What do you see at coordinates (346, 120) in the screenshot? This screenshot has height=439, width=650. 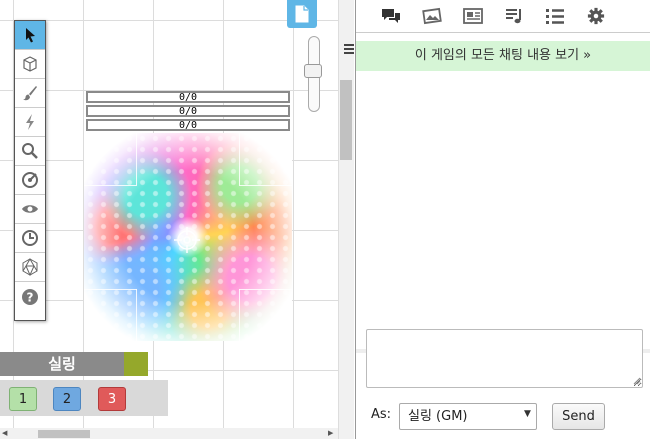 I see `vertical-scrollbar-thumb` at bounding box center [346, 120].